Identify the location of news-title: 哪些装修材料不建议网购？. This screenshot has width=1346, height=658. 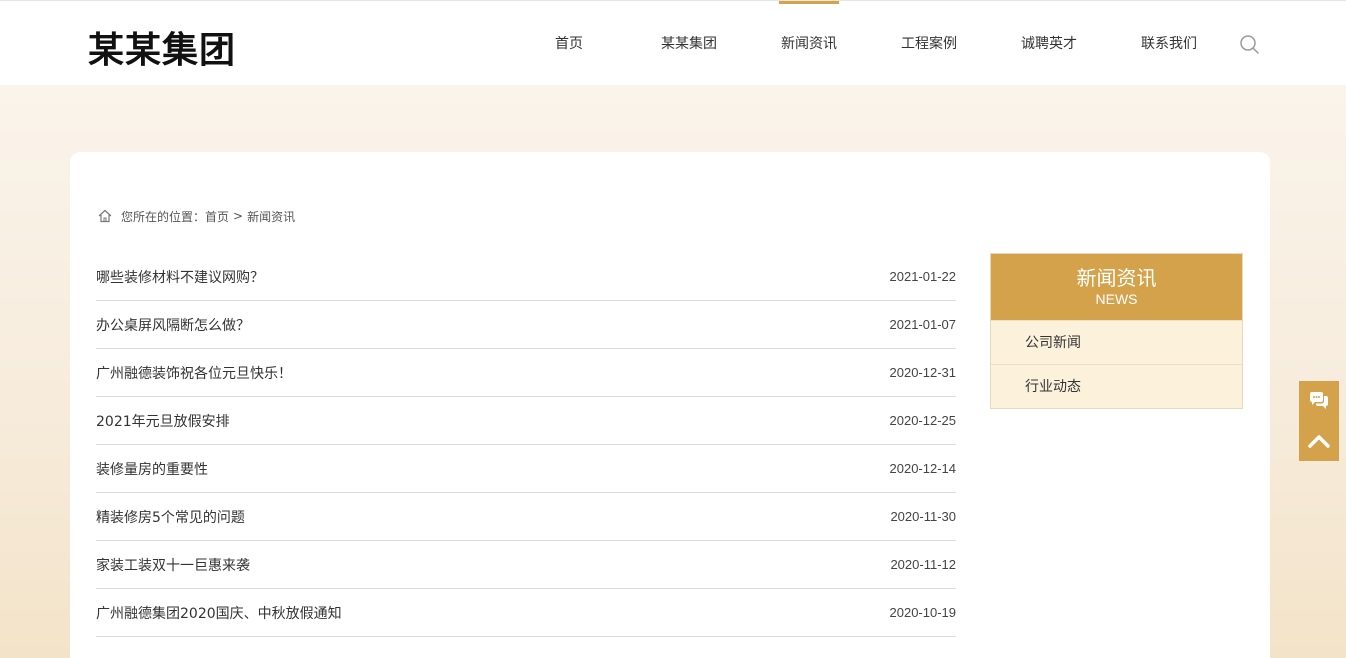
(180, 277).